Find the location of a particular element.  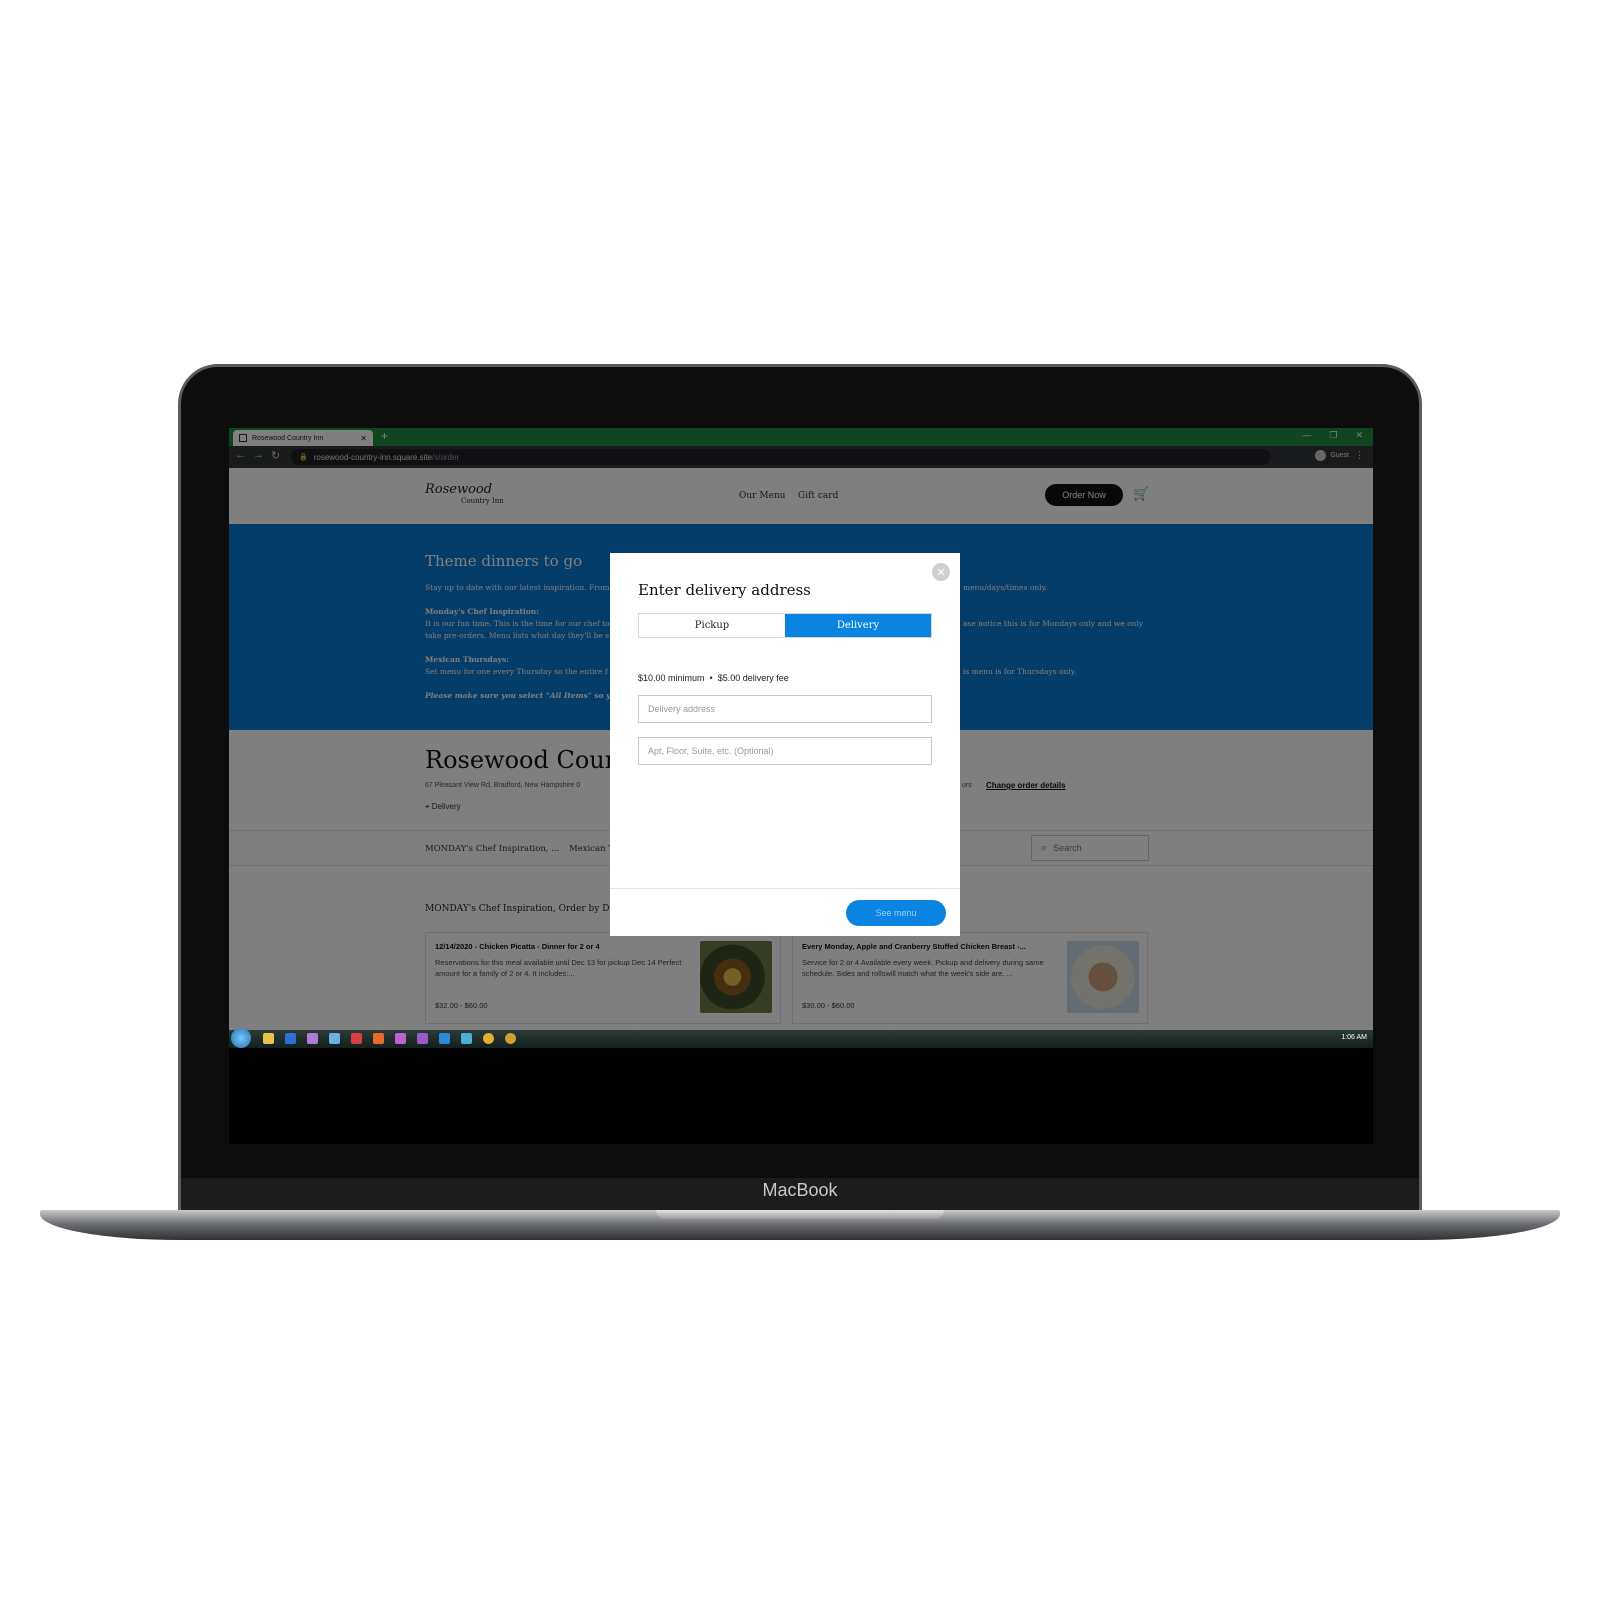

start-button-icon is located at coordinates (241, 1038).